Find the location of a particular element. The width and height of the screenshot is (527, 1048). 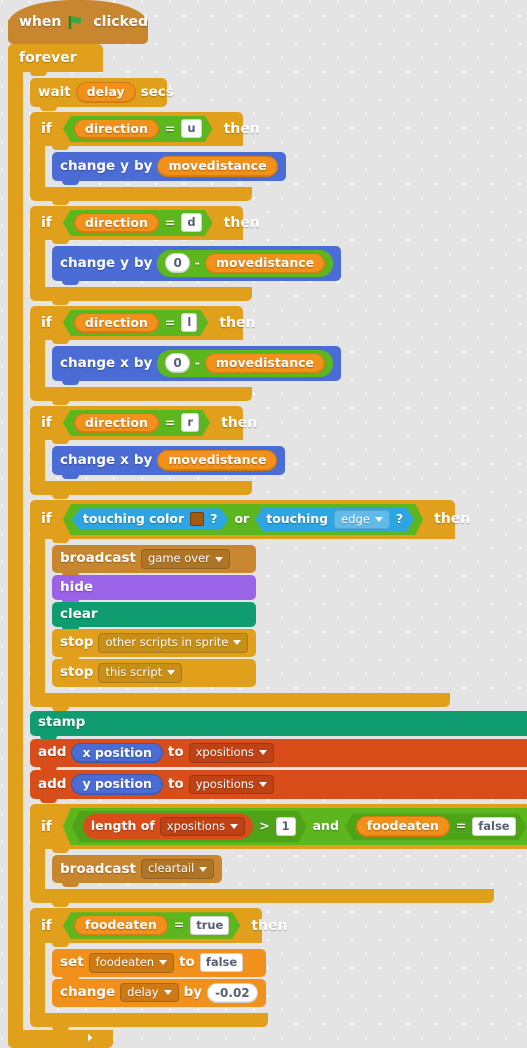

stop-option-label: other scripts in sprite is located at coordinates (167, 642).